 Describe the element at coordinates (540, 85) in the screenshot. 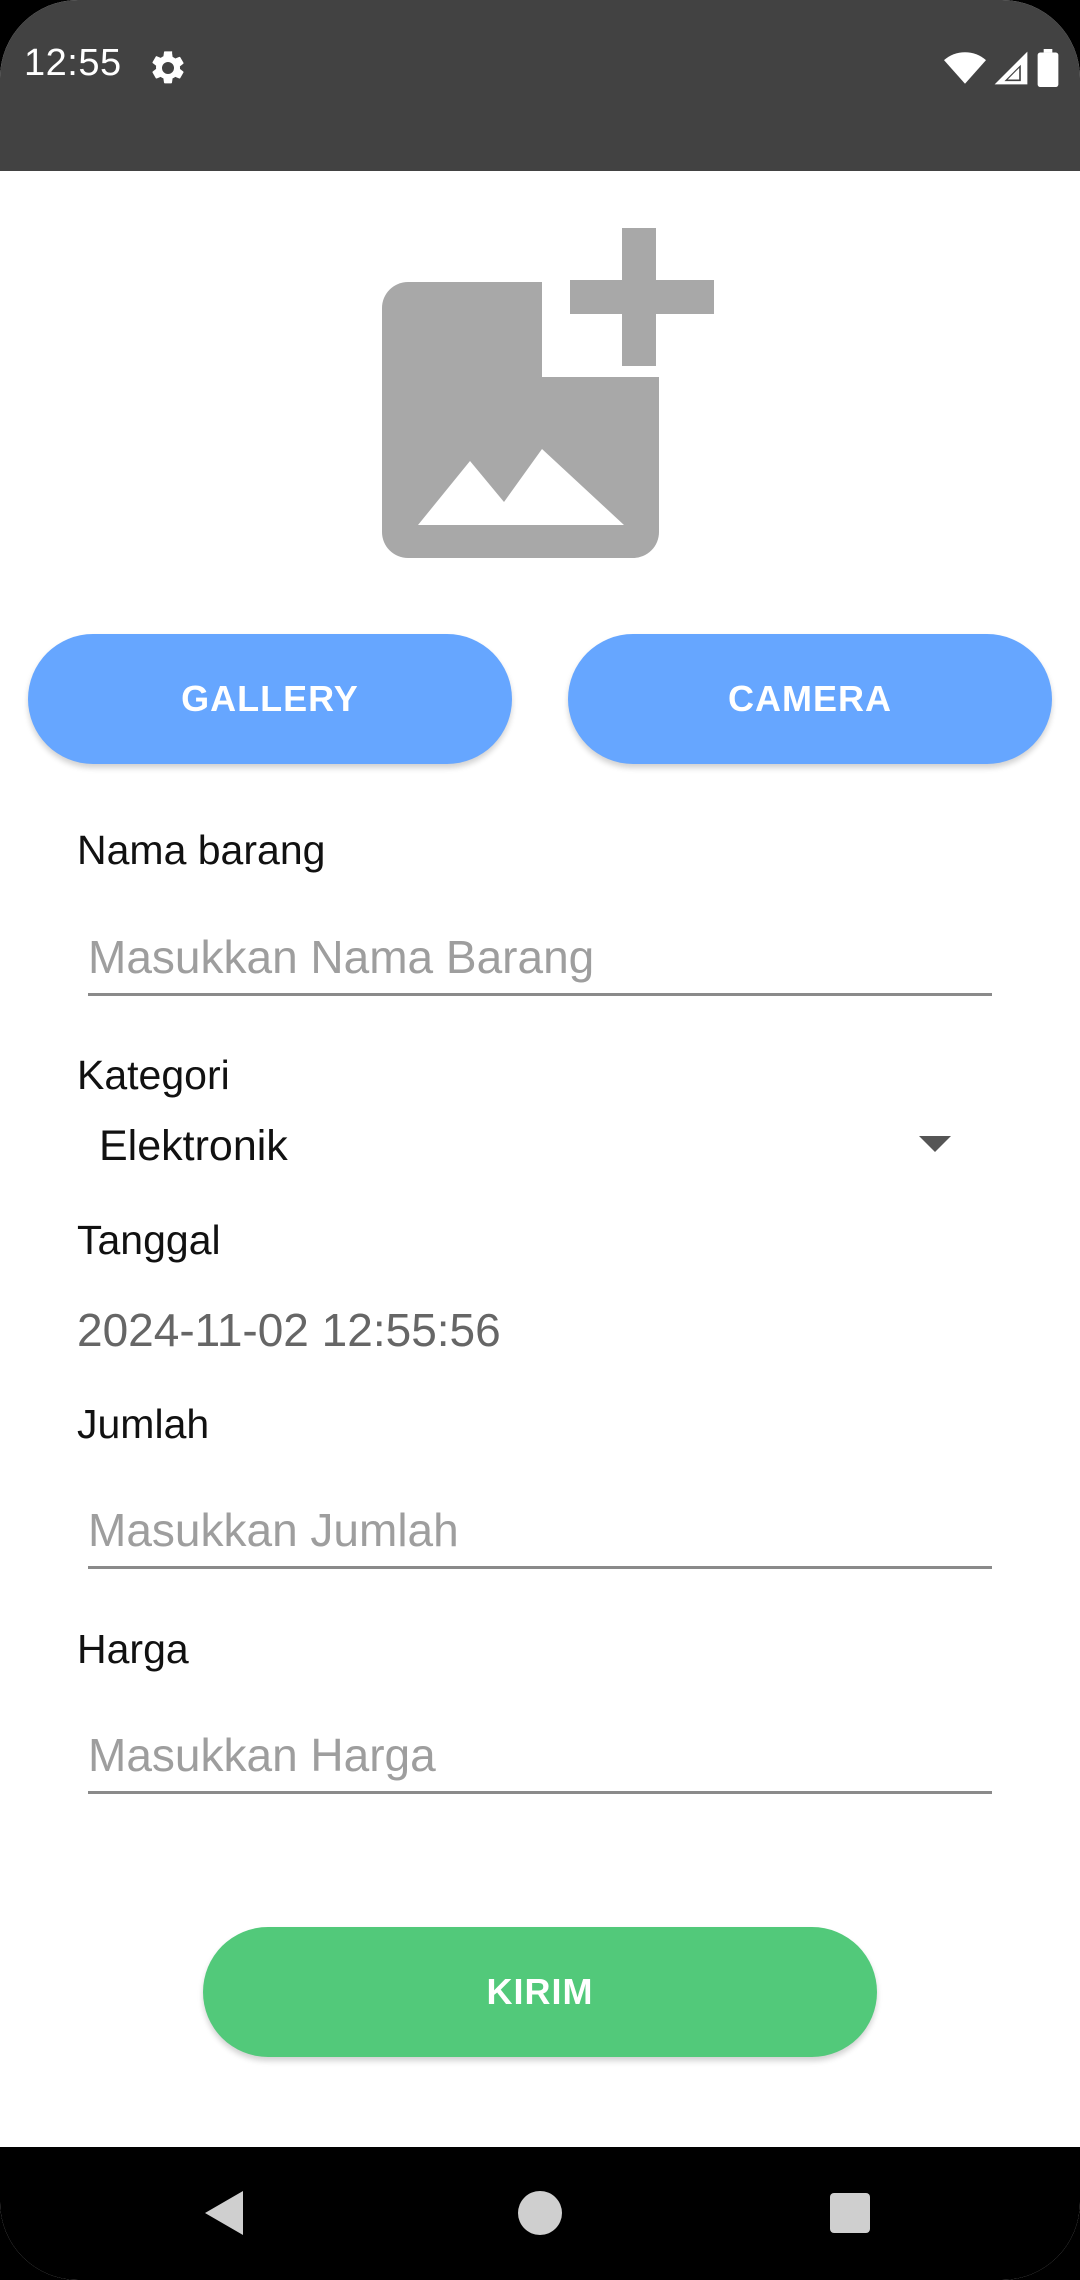

I see `status-bar: 12:55` at that location.